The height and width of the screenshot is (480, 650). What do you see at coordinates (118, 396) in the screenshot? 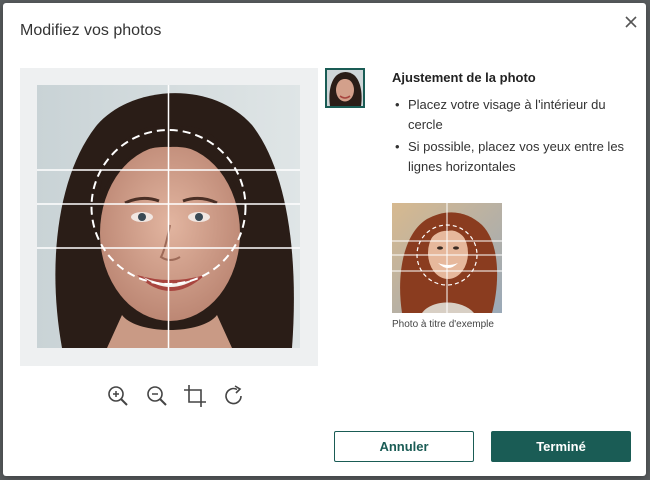
I see `zoom-in-icon` at bounding box center [118, 396].